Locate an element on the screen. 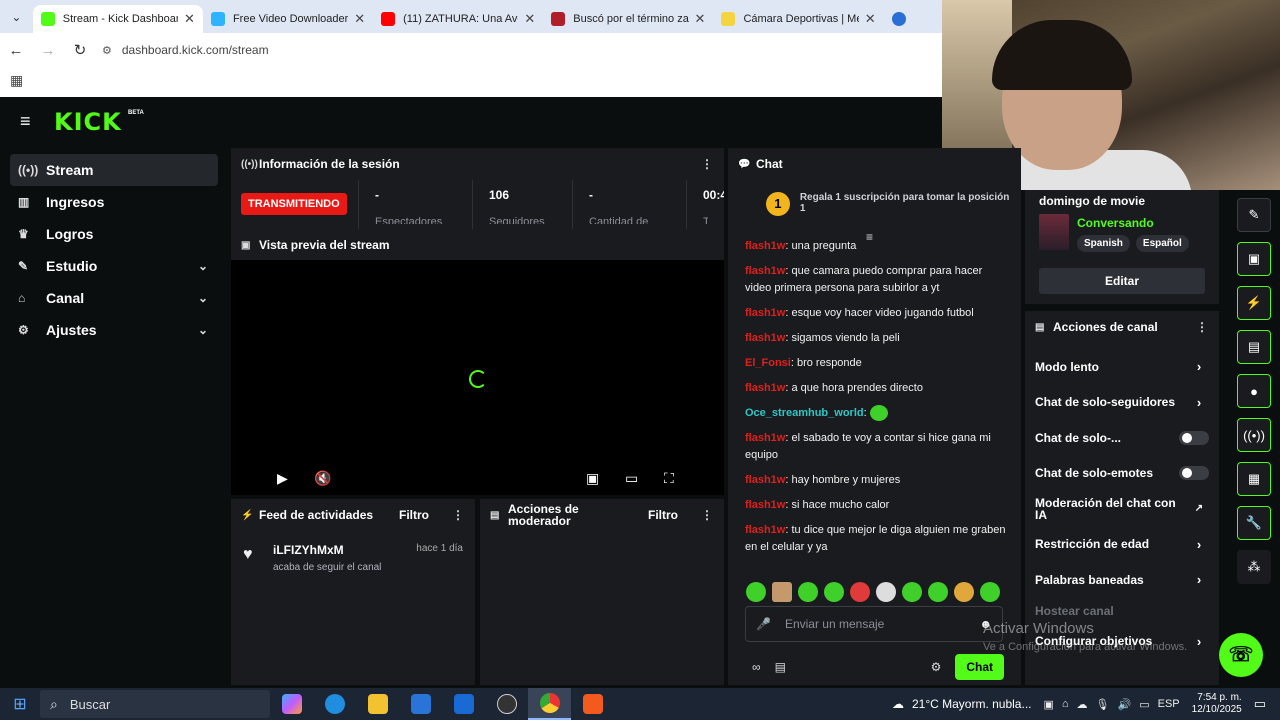 The width and height of the screenshot is (1280, 720). tab-kick-dashboard: Stream - Kick Dashboard ✕ is located at coordinates (117, 18).